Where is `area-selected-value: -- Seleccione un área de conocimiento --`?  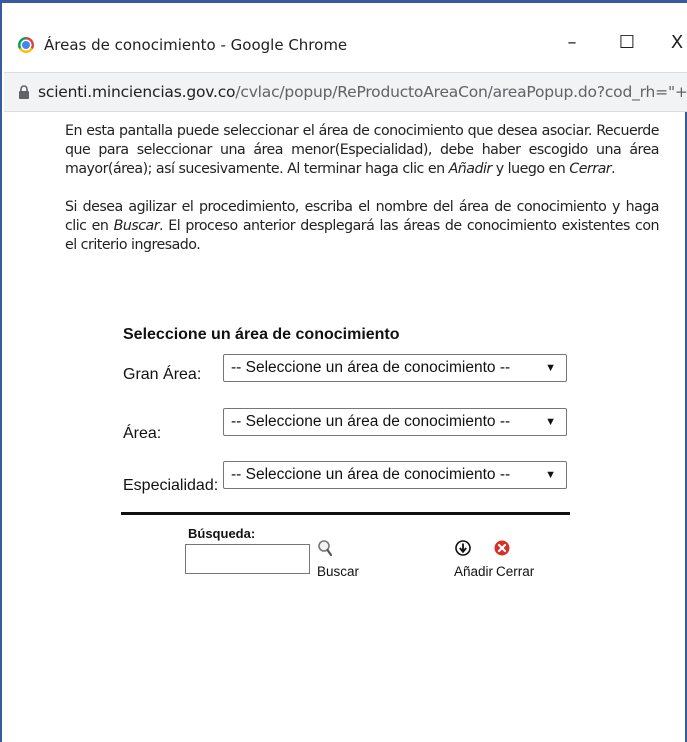
area-selected-value: -- Seleccione un área de conocimiento -- is located at coordinates (371, 421).